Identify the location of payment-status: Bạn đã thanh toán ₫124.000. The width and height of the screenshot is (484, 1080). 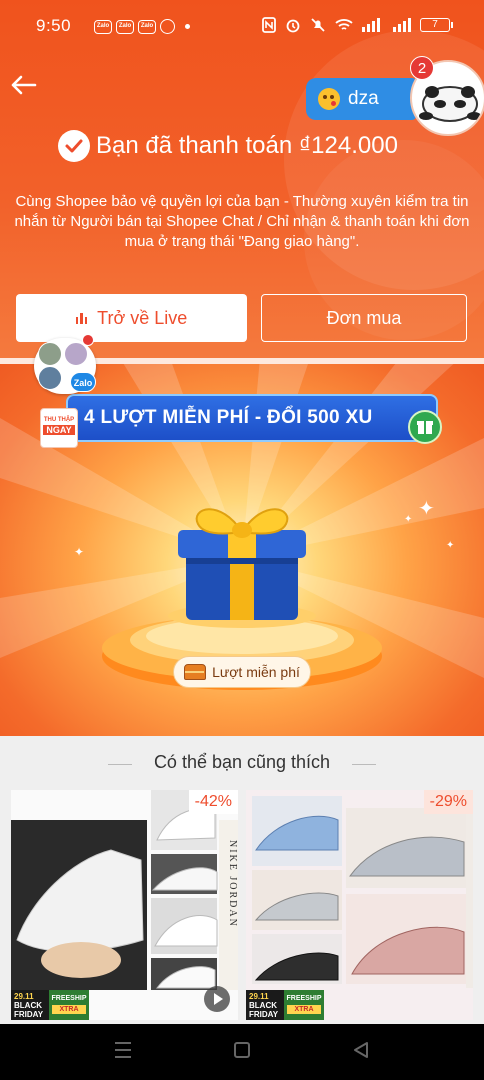
(228, 146).